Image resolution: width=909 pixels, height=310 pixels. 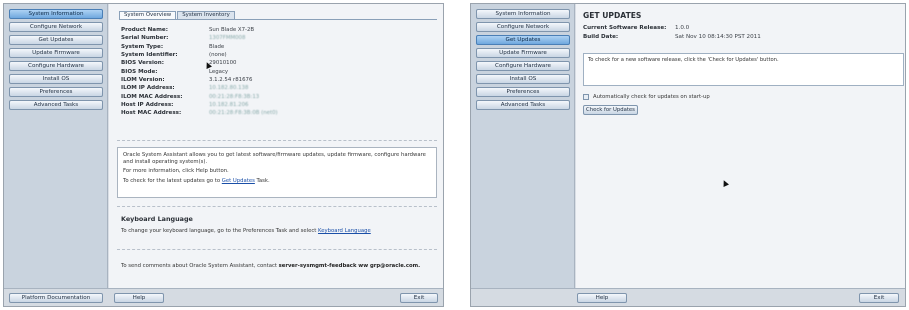 What do you see at coordinates (144, 30) in the screenshot?
I see `field-label: Product Name:` at bounding box center [144, 30].